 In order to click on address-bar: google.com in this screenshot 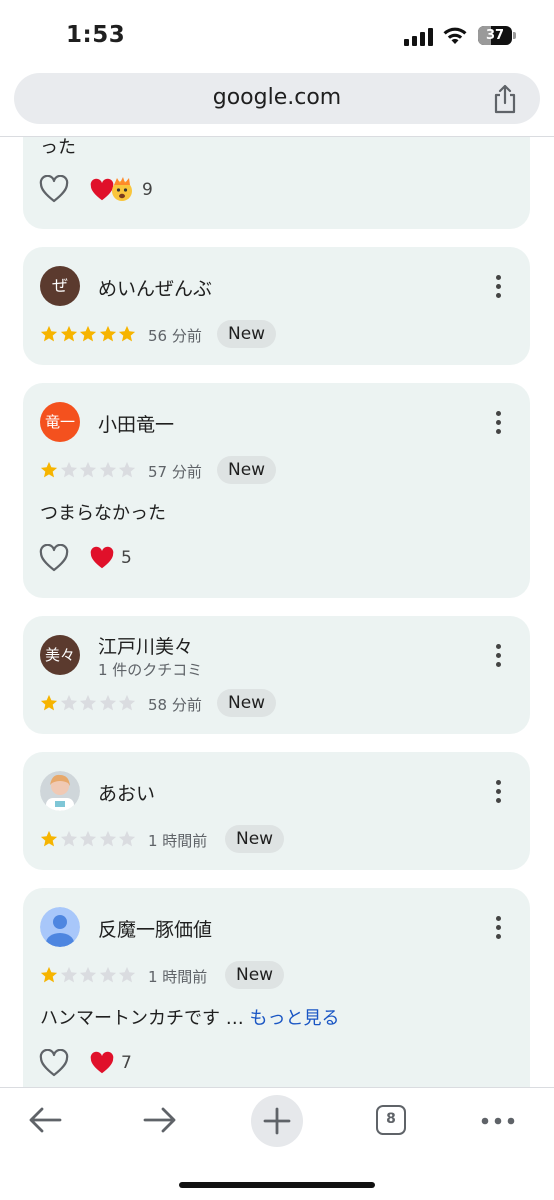, I will do `click(277, 98)`.